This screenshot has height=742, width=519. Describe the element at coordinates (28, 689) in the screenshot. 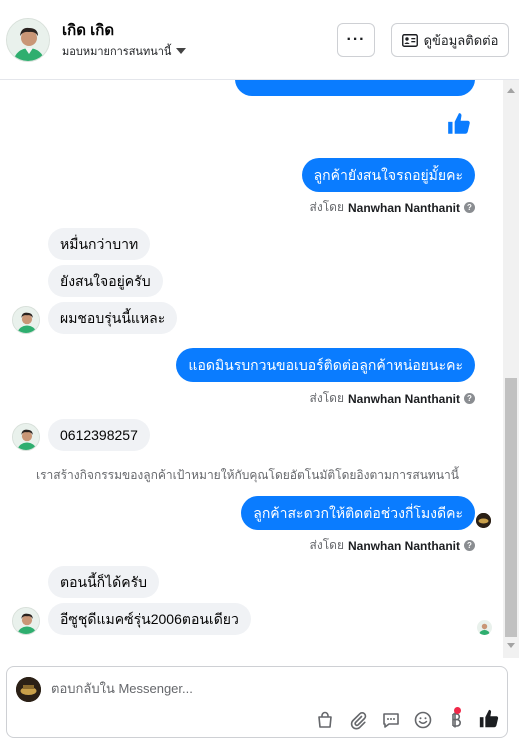

I see `page-avatar` at that location.